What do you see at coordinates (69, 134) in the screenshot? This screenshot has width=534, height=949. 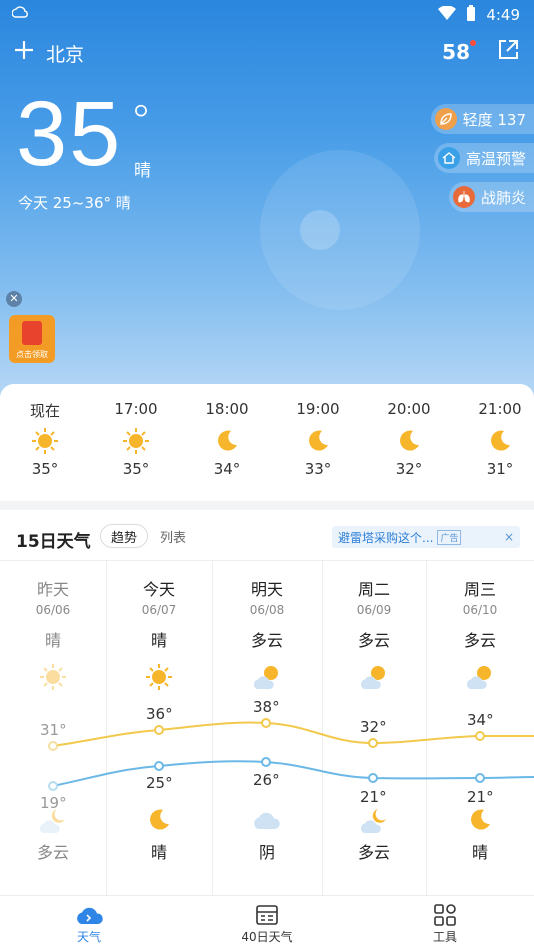 I see `current-temperature: 35` at bounding box center [69, 134].